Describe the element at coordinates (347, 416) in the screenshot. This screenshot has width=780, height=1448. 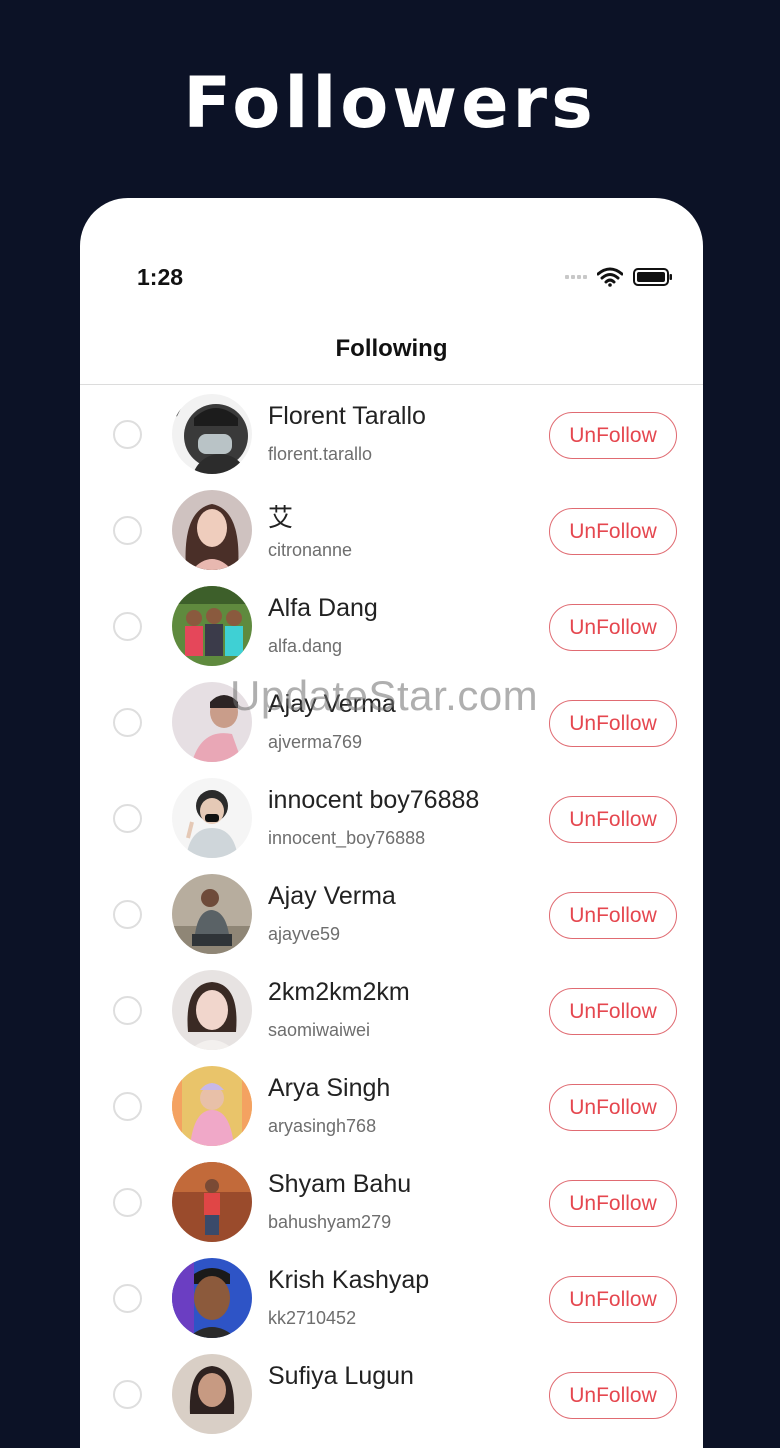
I see `user-name: Florent Tarallo` at that location.